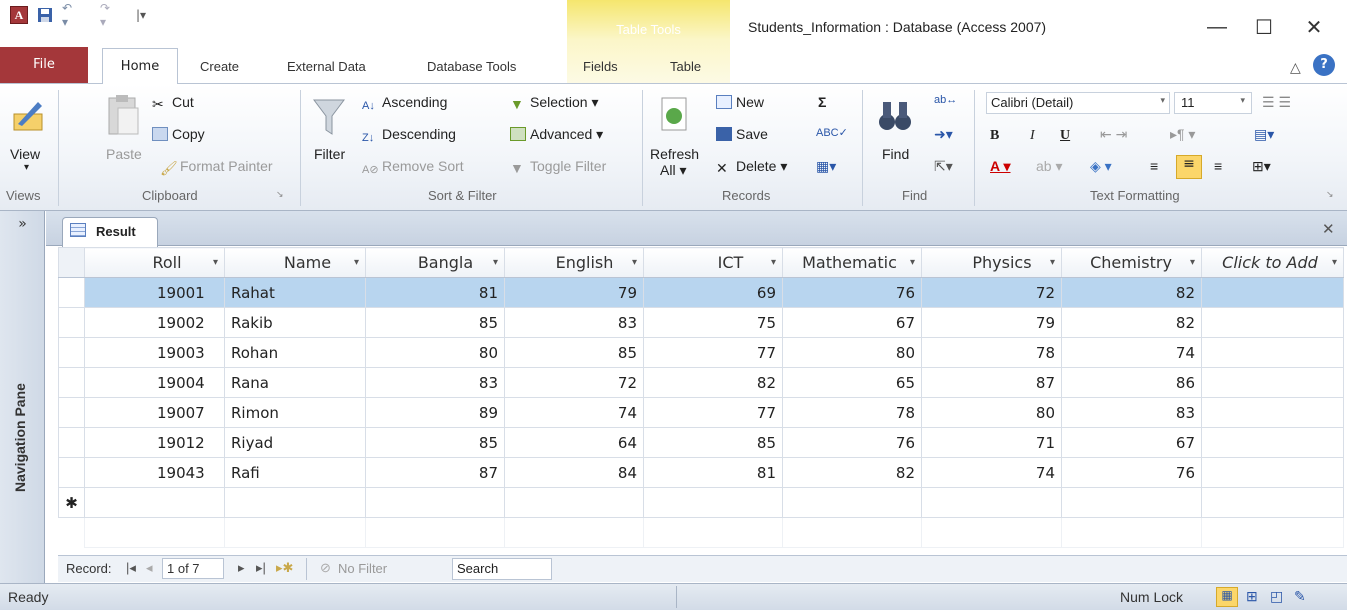 The image size is (1347, 610). What do you see at coordinates (1032, 136) in the screenshot?
I see `italic-button: I` at bounding box center [1032, 136].